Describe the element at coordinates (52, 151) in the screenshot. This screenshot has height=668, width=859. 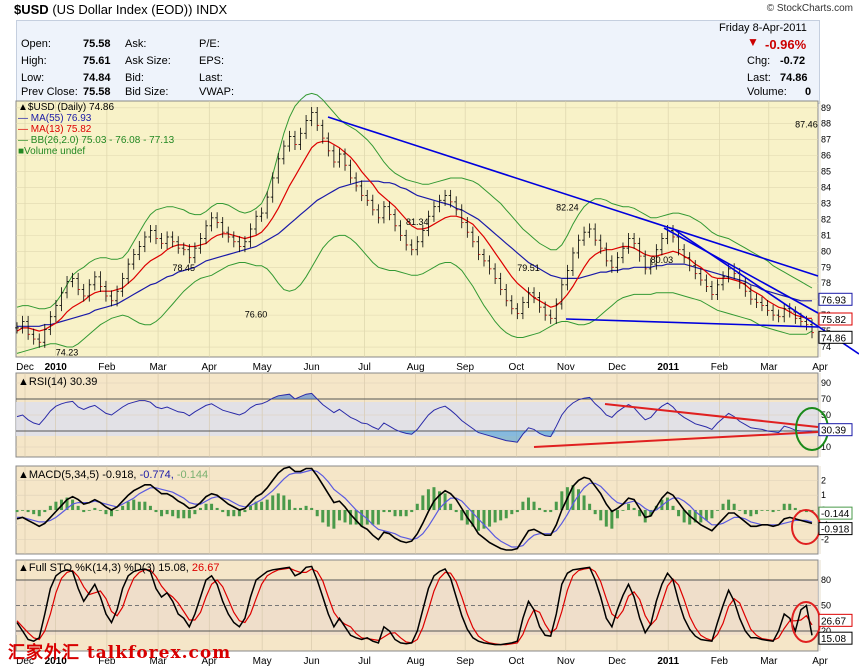
I see `legend-volume: ■Volume undef` at that location.